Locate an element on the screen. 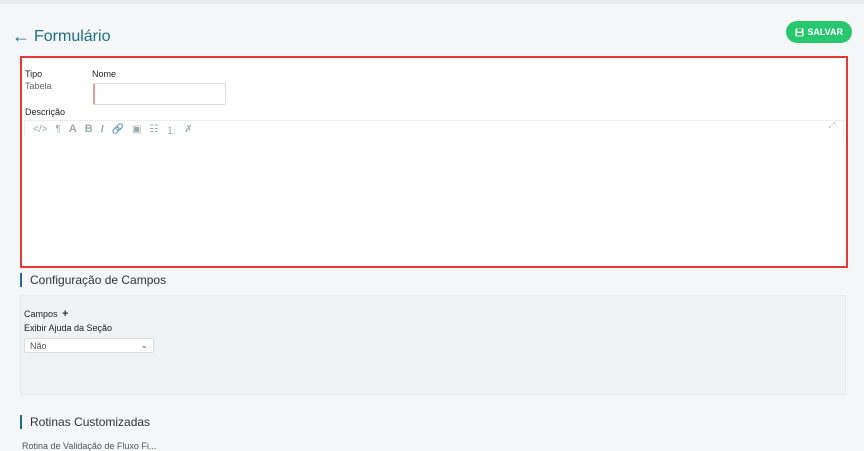 This screenshot has width=864, height=451. ordered-list-icon: ⒈ is located at coordinates (171, 129).